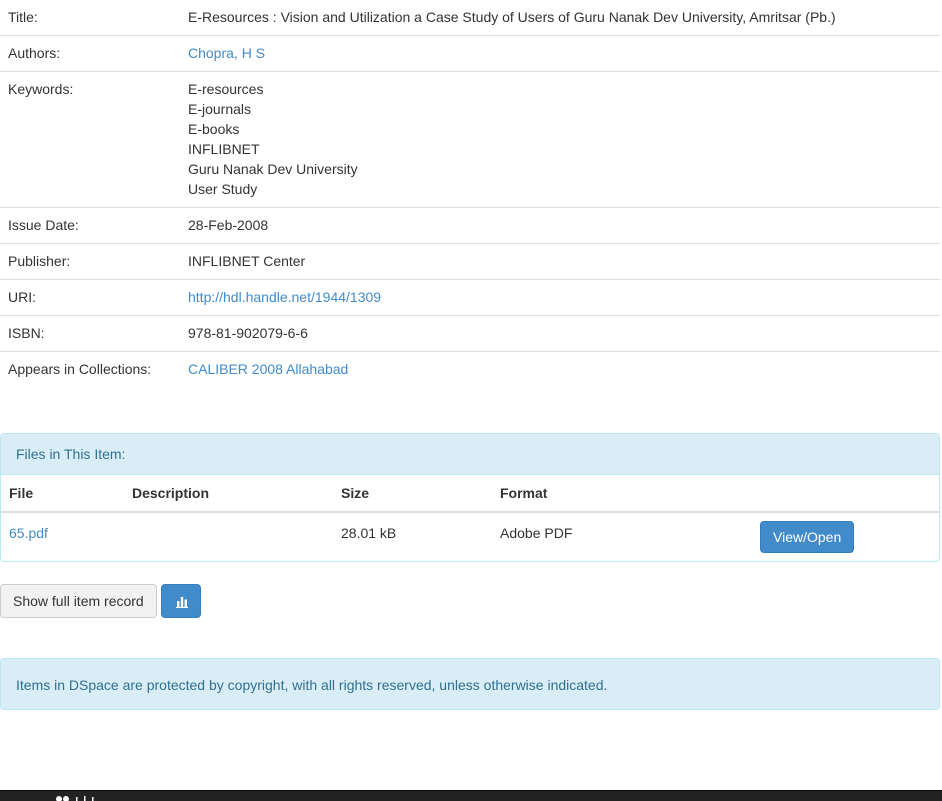 The width and height of the screenshot is (942, 801). I want to click on column-header-description: Description, so click(228, 494).